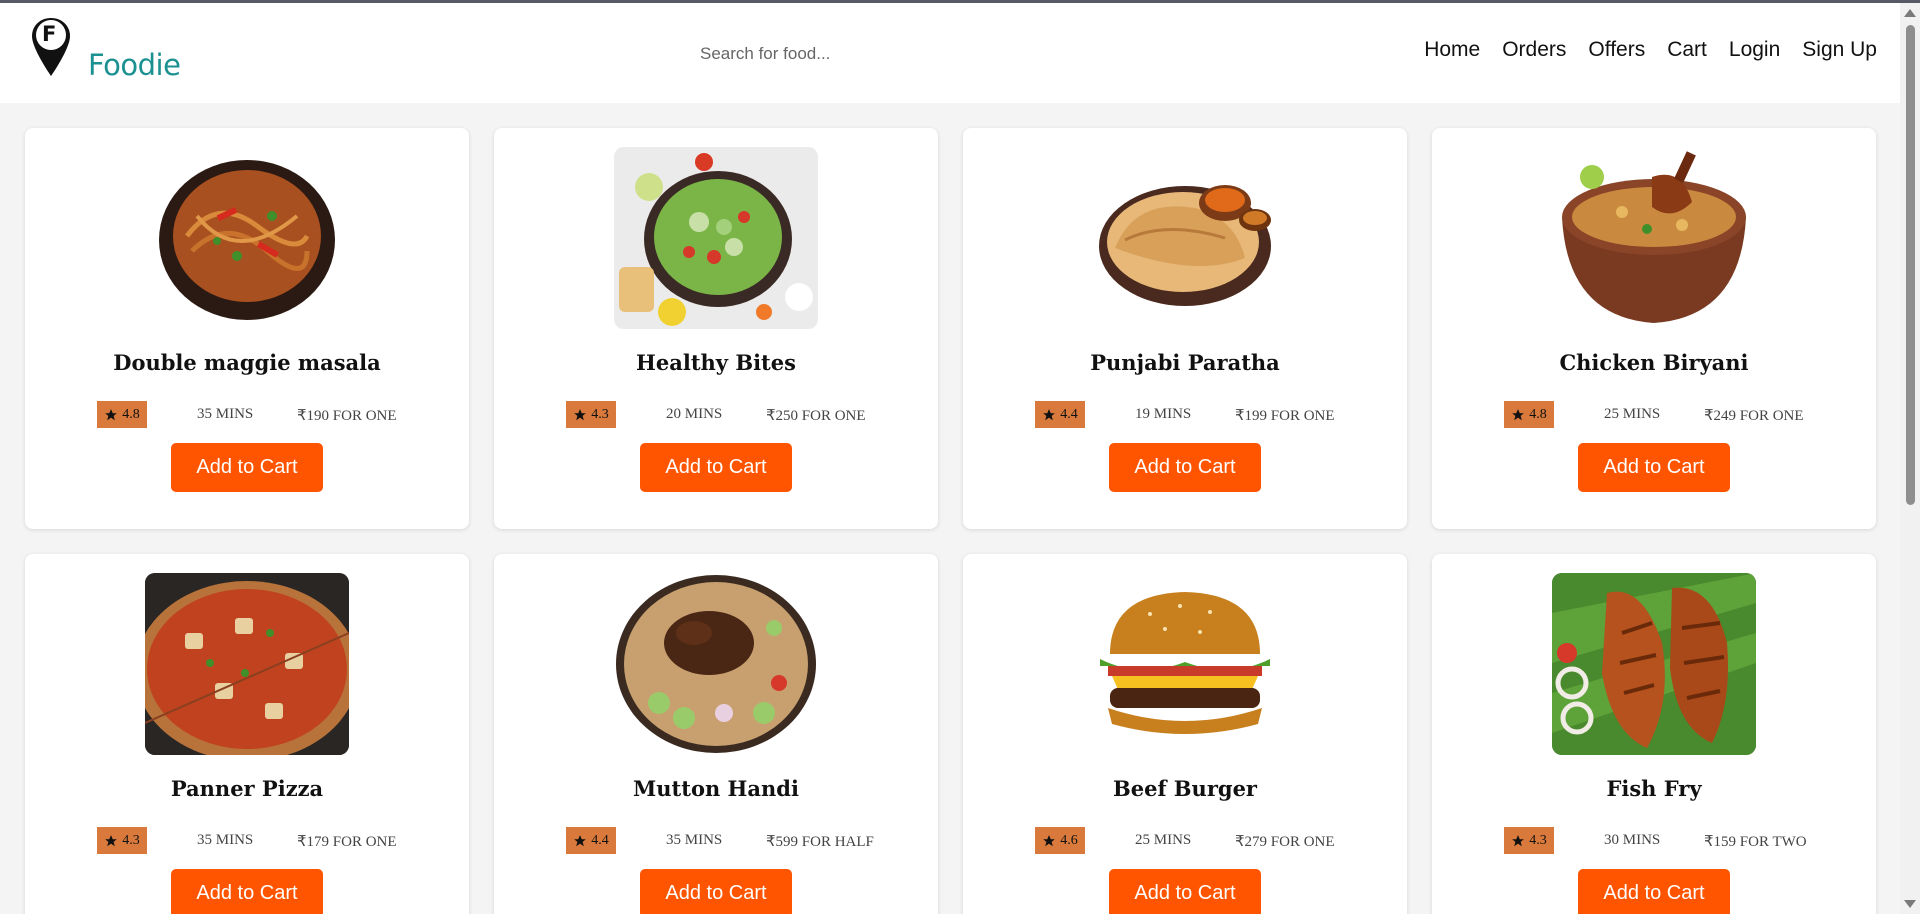  What do you see at coordinates (257, 414) in the screenshot?
I see `food-meta: 4.8 35 MINS ₹190 FOR ONE` at bounding box center [257, 414].